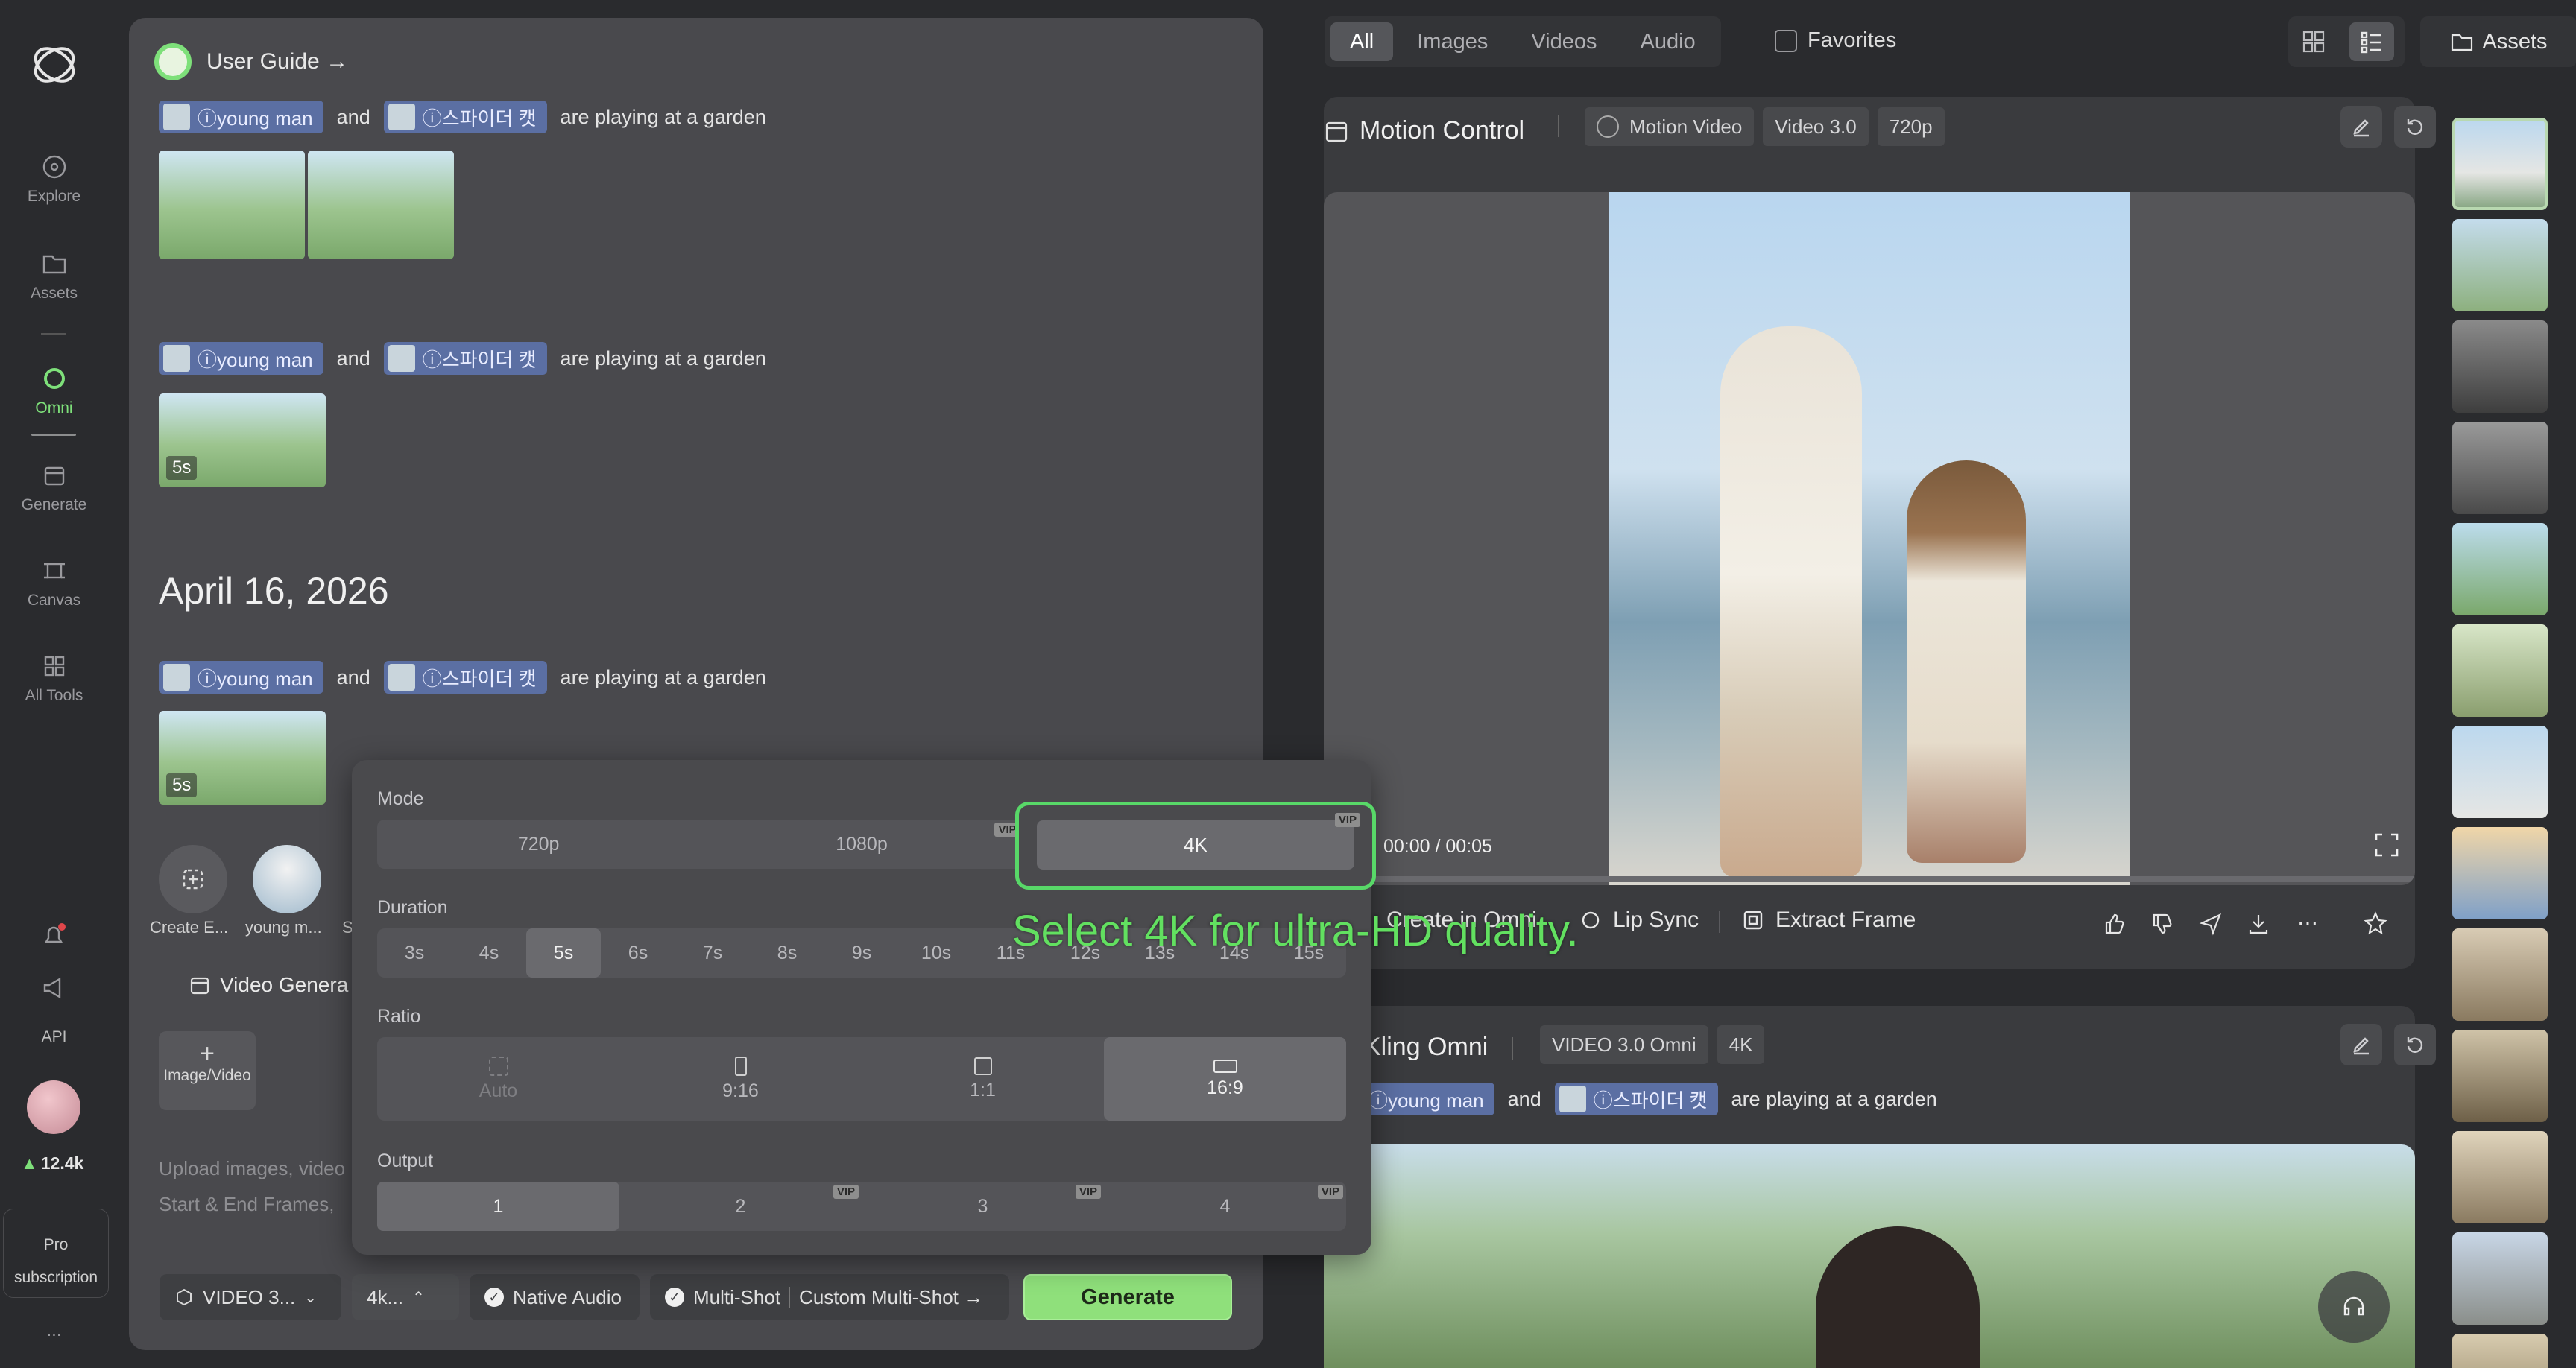  I want to click on pro-subscription-button: Pro subscription, so click(56, 1253).